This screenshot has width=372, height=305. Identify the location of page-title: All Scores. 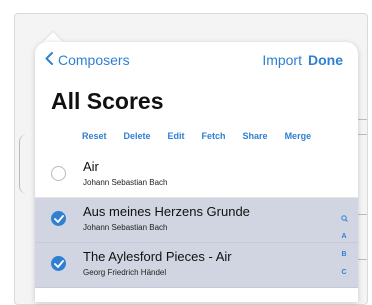
(107, 101).